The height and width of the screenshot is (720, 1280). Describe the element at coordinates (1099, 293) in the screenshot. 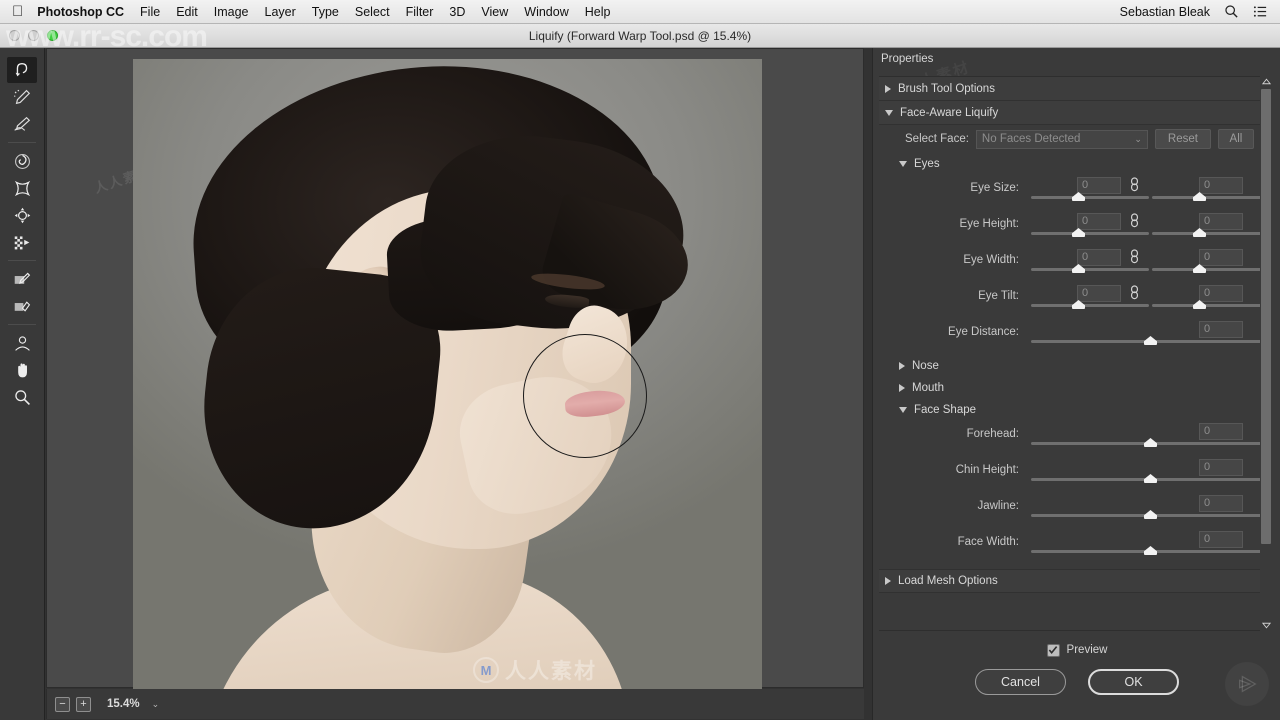

I see `eye-tilt-left-value: 0` at that location.